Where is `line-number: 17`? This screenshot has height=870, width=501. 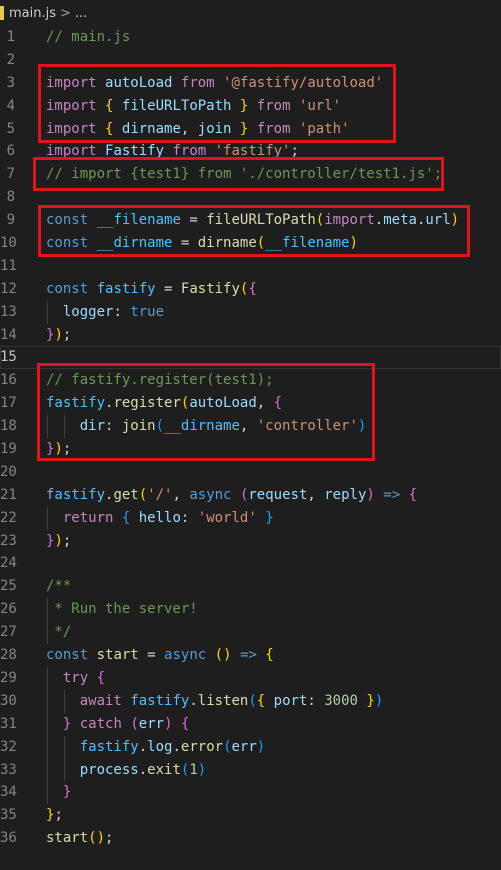 line-number: 17 is located at coordinates (8, 403).